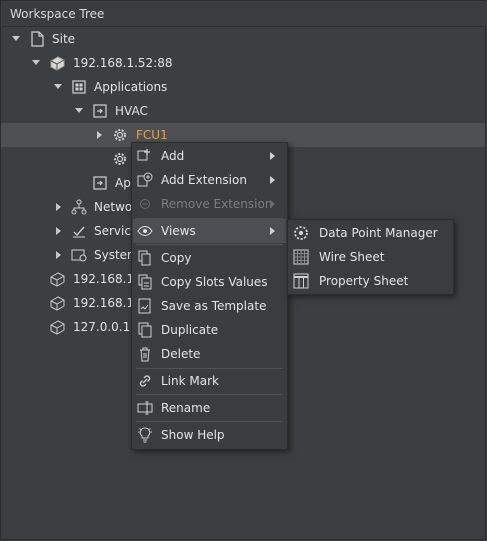  Describe the element at coordinates (145, 282) in the screenshot. I see `copy-slots-icon` at that location.